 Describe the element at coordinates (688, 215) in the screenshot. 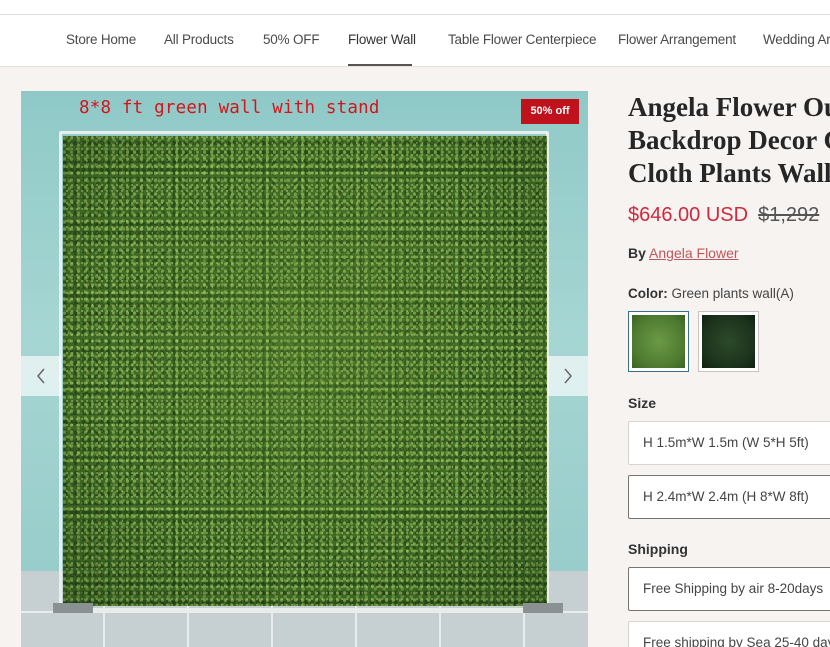

I see `sale-price: $646.00 USD` at that location.